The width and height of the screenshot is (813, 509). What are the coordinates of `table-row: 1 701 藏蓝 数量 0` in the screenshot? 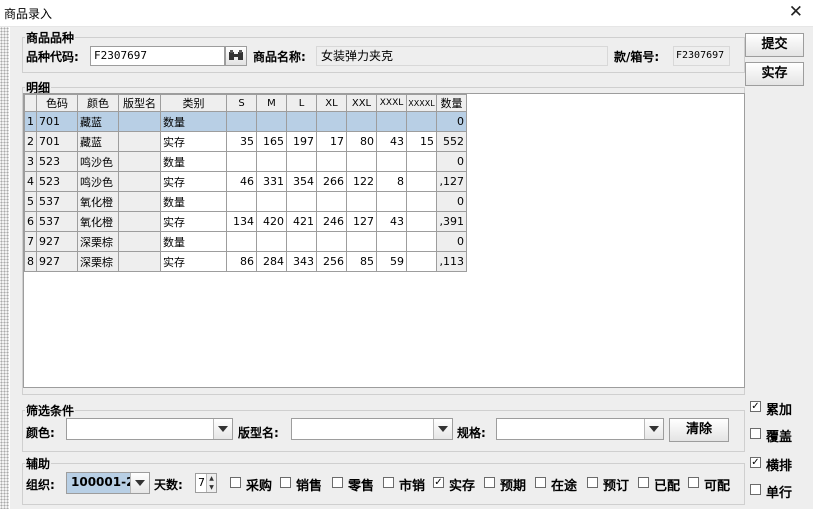 It's located at (245, 121).